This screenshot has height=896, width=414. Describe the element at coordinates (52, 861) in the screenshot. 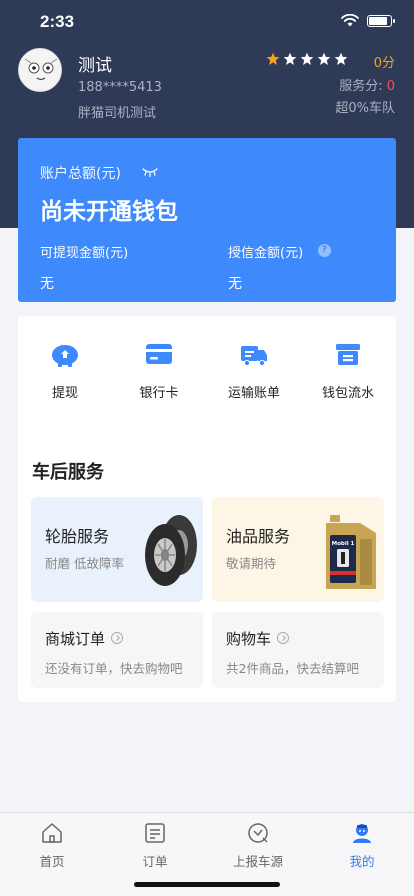

I see `tab-label: 首页` at that location.